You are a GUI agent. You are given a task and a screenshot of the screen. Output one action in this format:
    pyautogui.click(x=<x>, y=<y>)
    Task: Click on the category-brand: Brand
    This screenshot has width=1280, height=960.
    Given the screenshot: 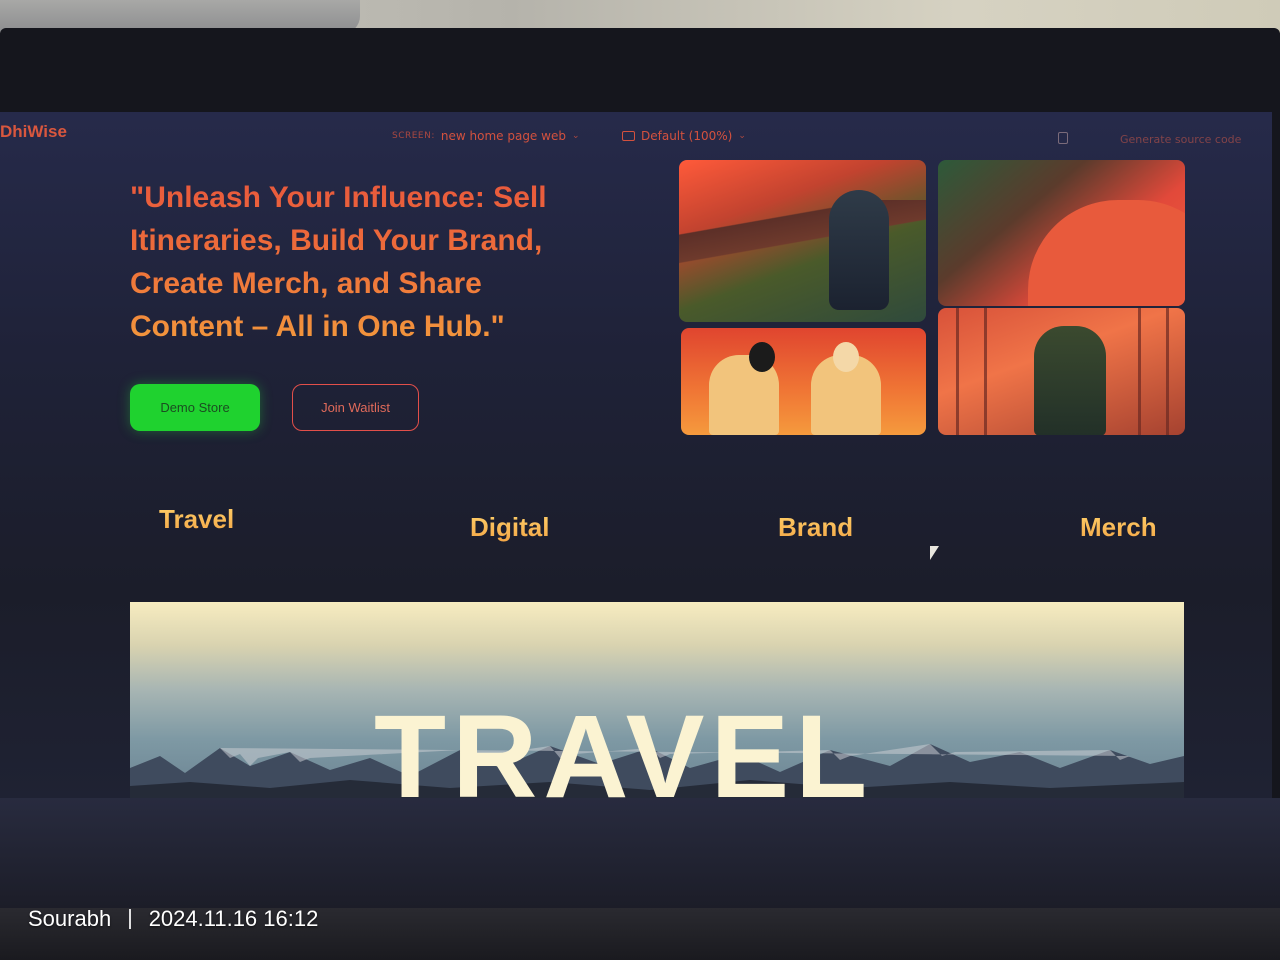 What is the action you would take?
    pyautogui.click(x=815, y=527)
    